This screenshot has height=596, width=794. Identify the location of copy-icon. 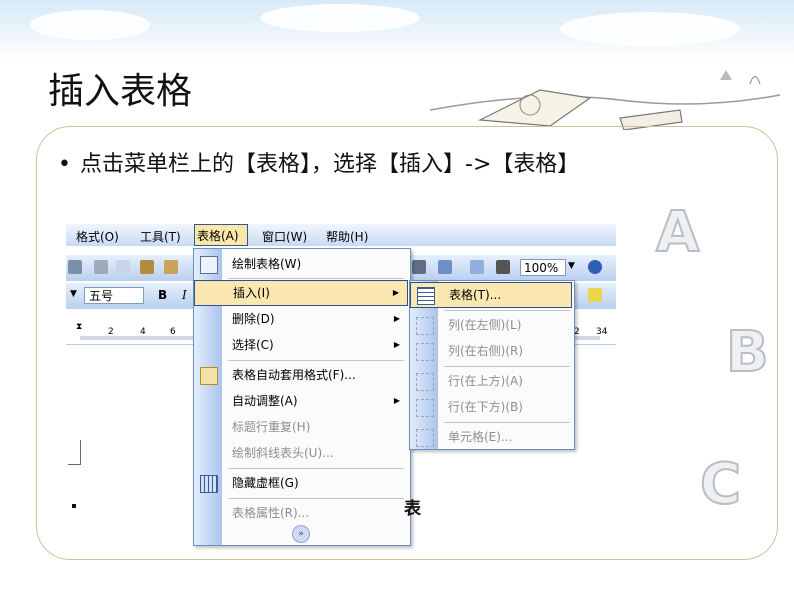
(123, 267).